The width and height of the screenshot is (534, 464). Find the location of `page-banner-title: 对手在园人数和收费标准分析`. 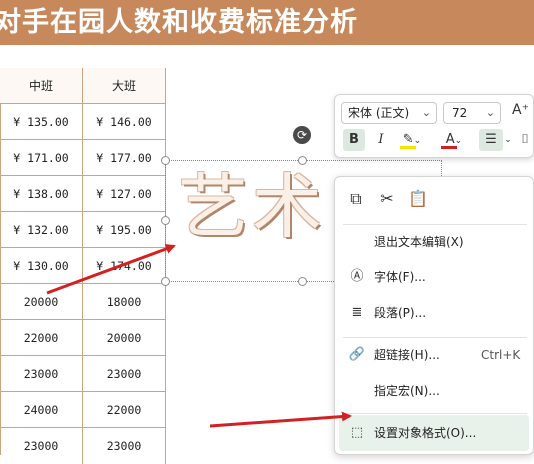

page-banner-title: 对手在园人数和收费标准分析 is located at coordinates (267, 22).